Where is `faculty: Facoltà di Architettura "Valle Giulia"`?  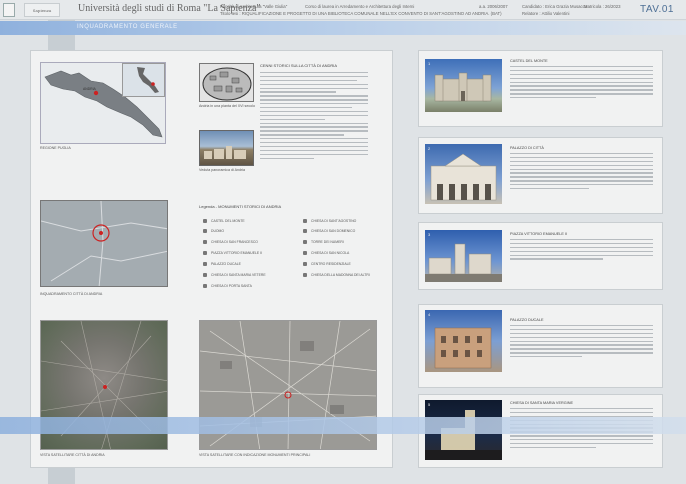 faculty: Facoltà di Architettura "Valle Giulia" is located at coordinates (254, 6).